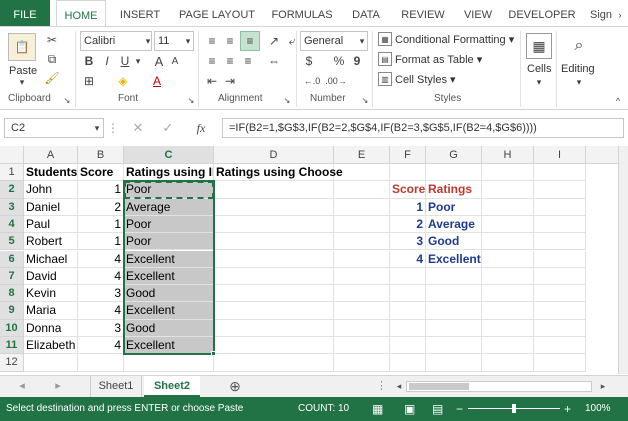 This screenshot has height=421, width=628. Describe the element at coordinates (408, 259) in the screenshot. I see `lookup-score: 4` at that location.